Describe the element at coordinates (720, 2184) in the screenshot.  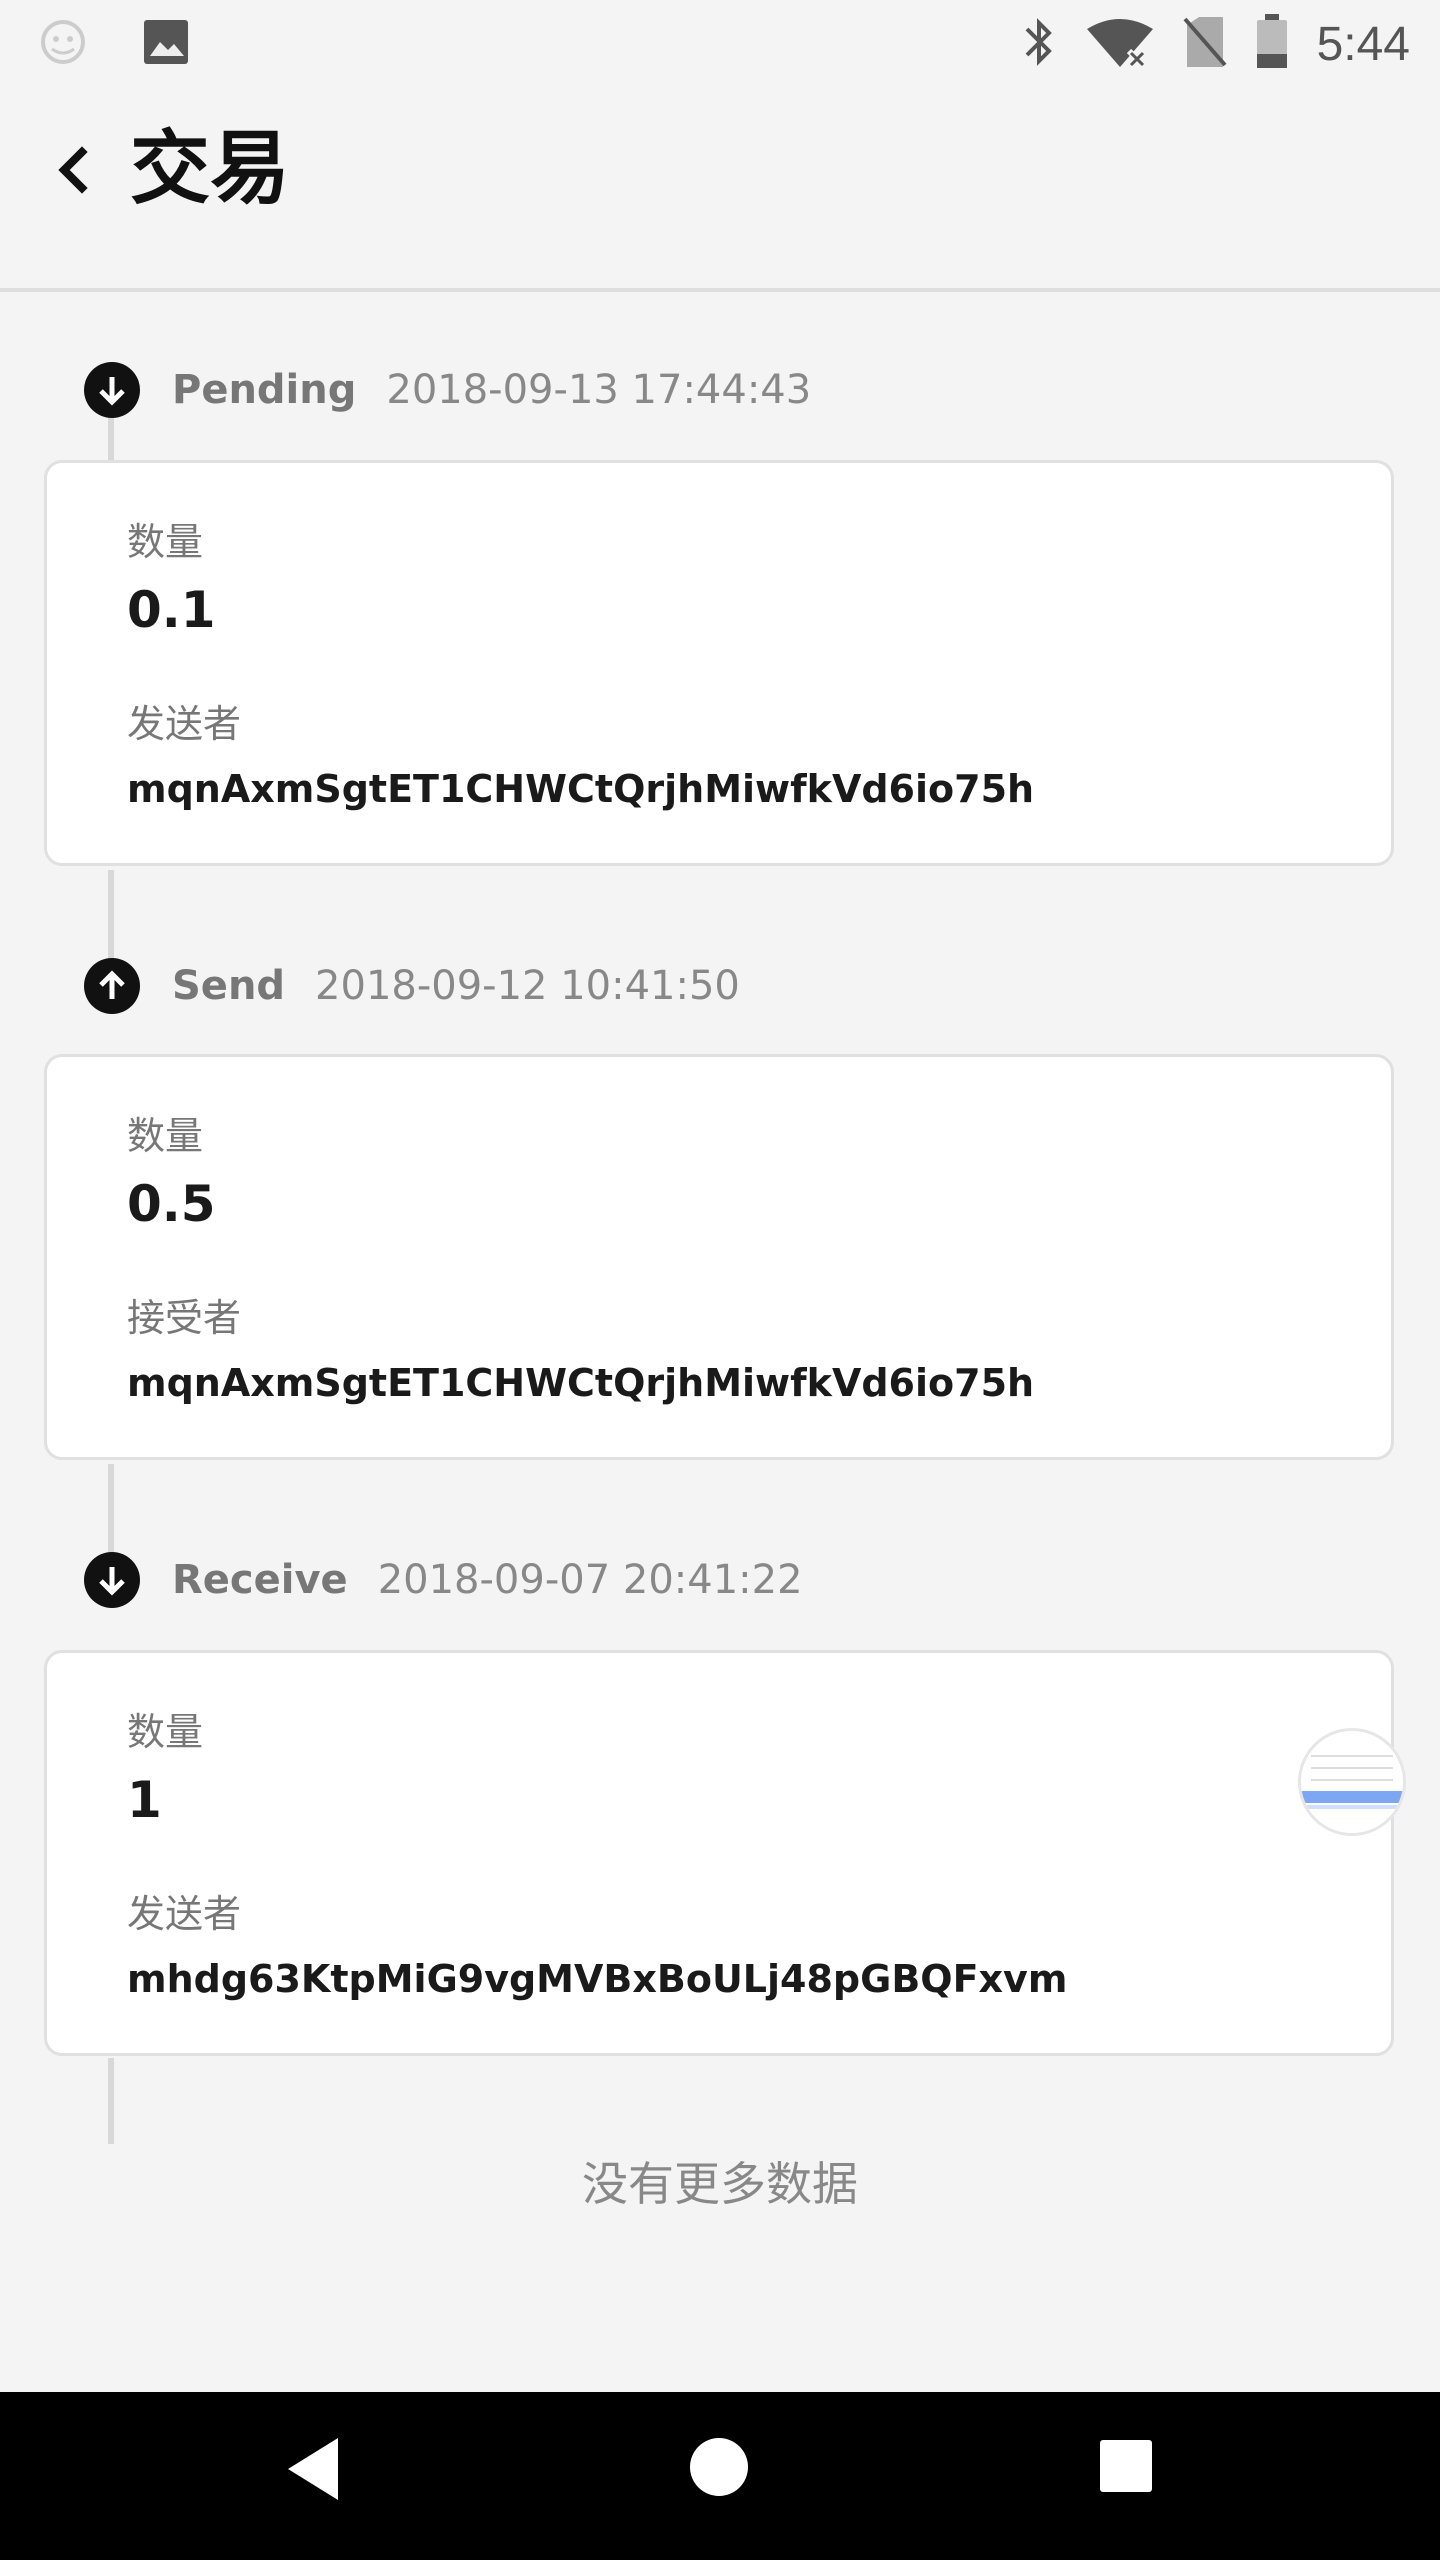
I see `no-more-data-text: 没有更多数据` at that location.